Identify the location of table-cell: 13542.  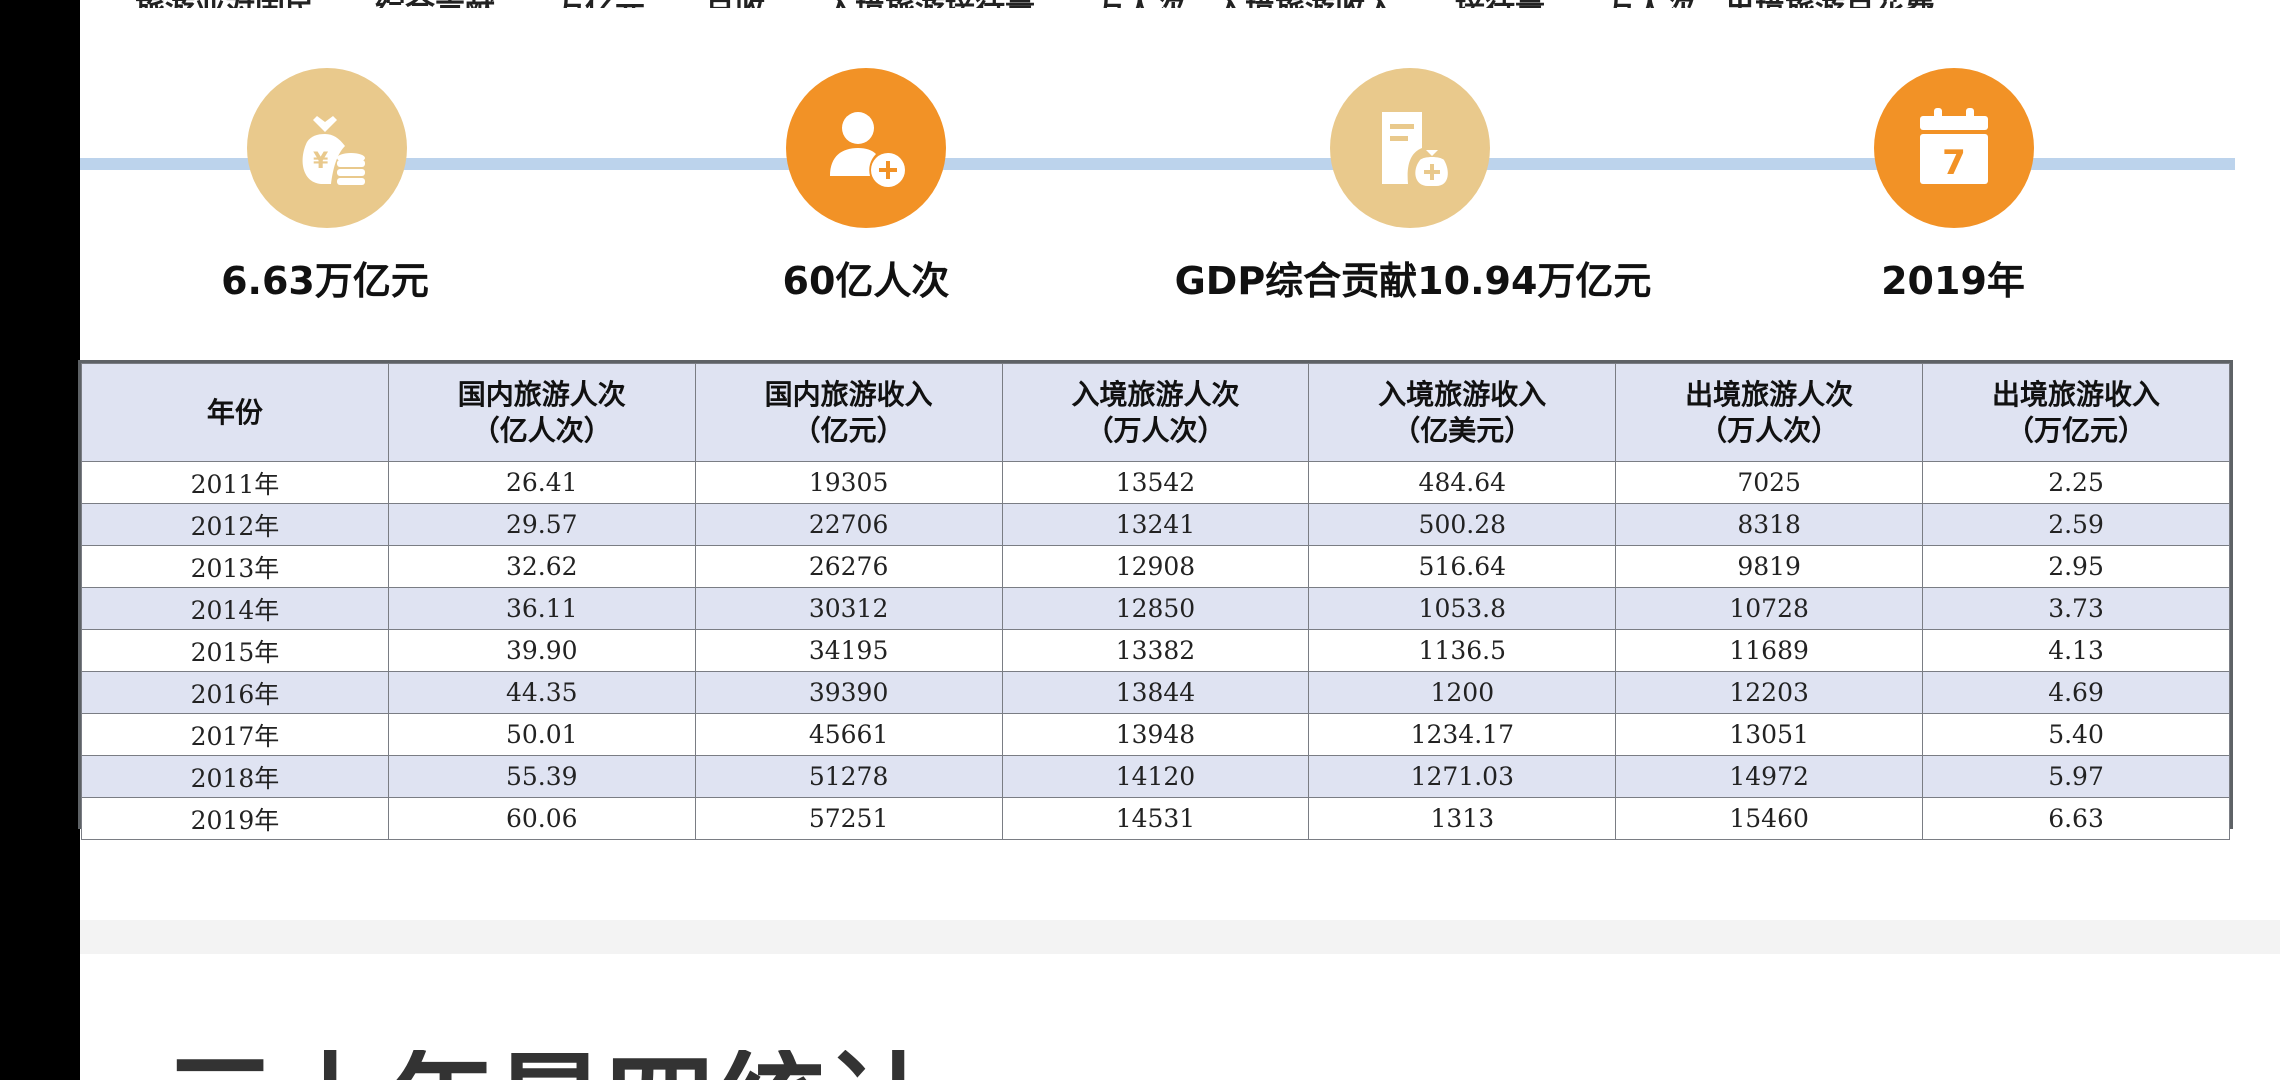
(1155, 482).